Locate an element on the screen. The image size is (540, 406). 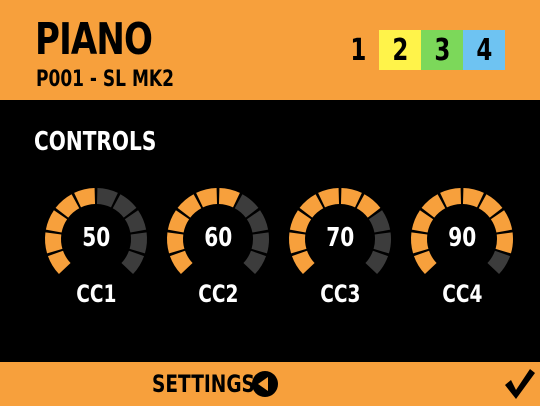
knob-value: 50 is located at coordinates (96, 238).